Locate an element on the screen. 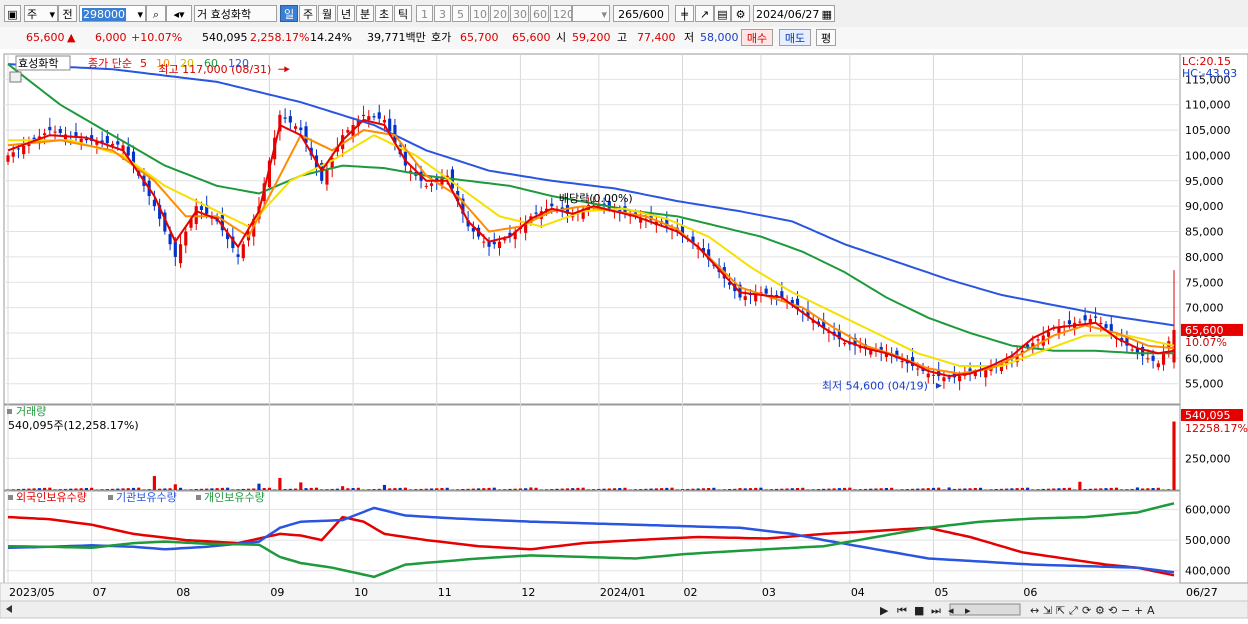 This screenshot has height=624, width=1248. chart-menu-icon: ▣ is located at coordinates (12, 13).